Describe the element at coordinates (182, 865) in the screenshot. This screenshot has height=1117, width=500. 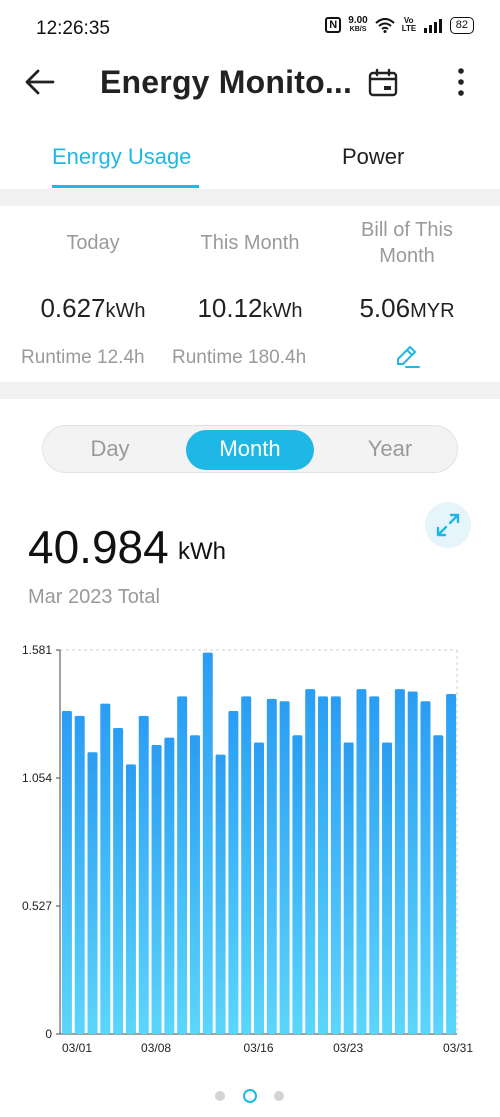
I see `chart-bar-03/10` at that location.